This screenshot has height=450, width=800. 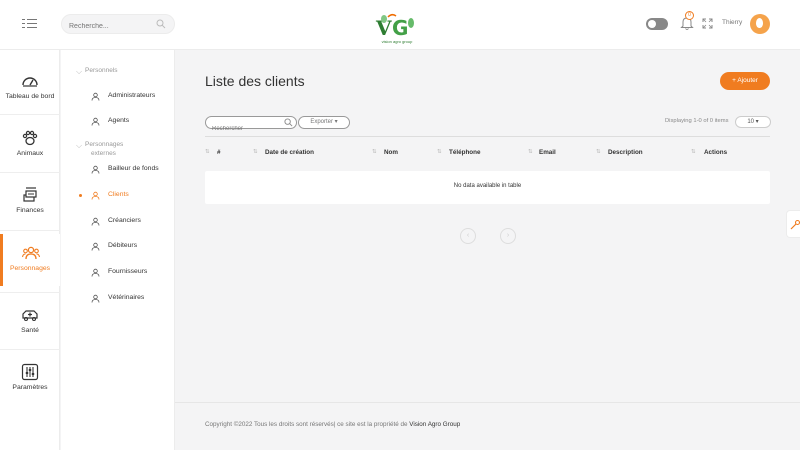 What do you see at coordinates (697, 121) in the screenshot?
I see `pagination-summary: Displaying 1-0 of 0 items` at bounding box center [697, 121].